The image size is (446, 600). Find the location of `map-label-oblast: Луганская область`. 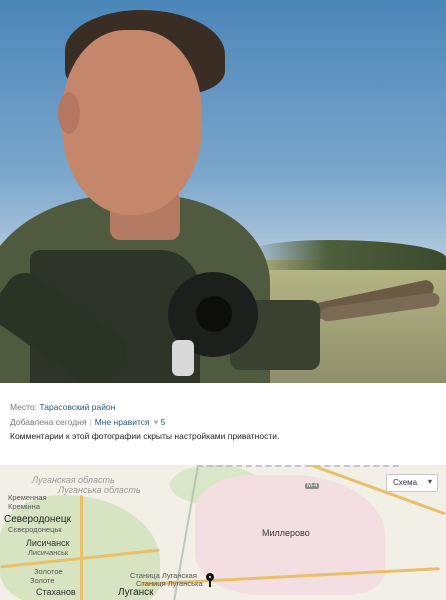

map-label-oblast: Луганская область is located at coordinates (73, 480).